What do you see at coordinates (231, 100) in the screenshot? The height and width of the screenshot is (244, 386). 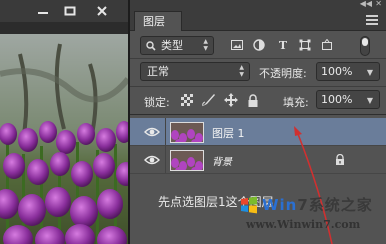 I see `lock-position-icon` at bounding box center [231, 100].